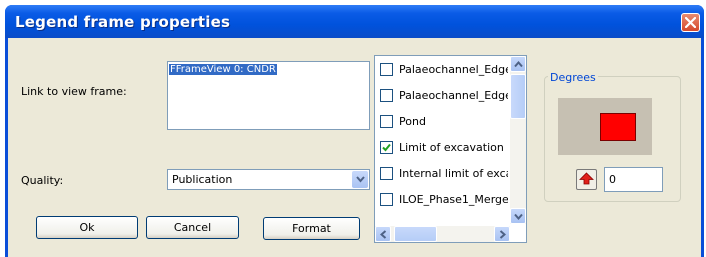 The image size is (706, 257). What do you see at coordinates (87, 227) in the screenshot?
I see `ok-button: Ok` at bounding box center [87, 227].